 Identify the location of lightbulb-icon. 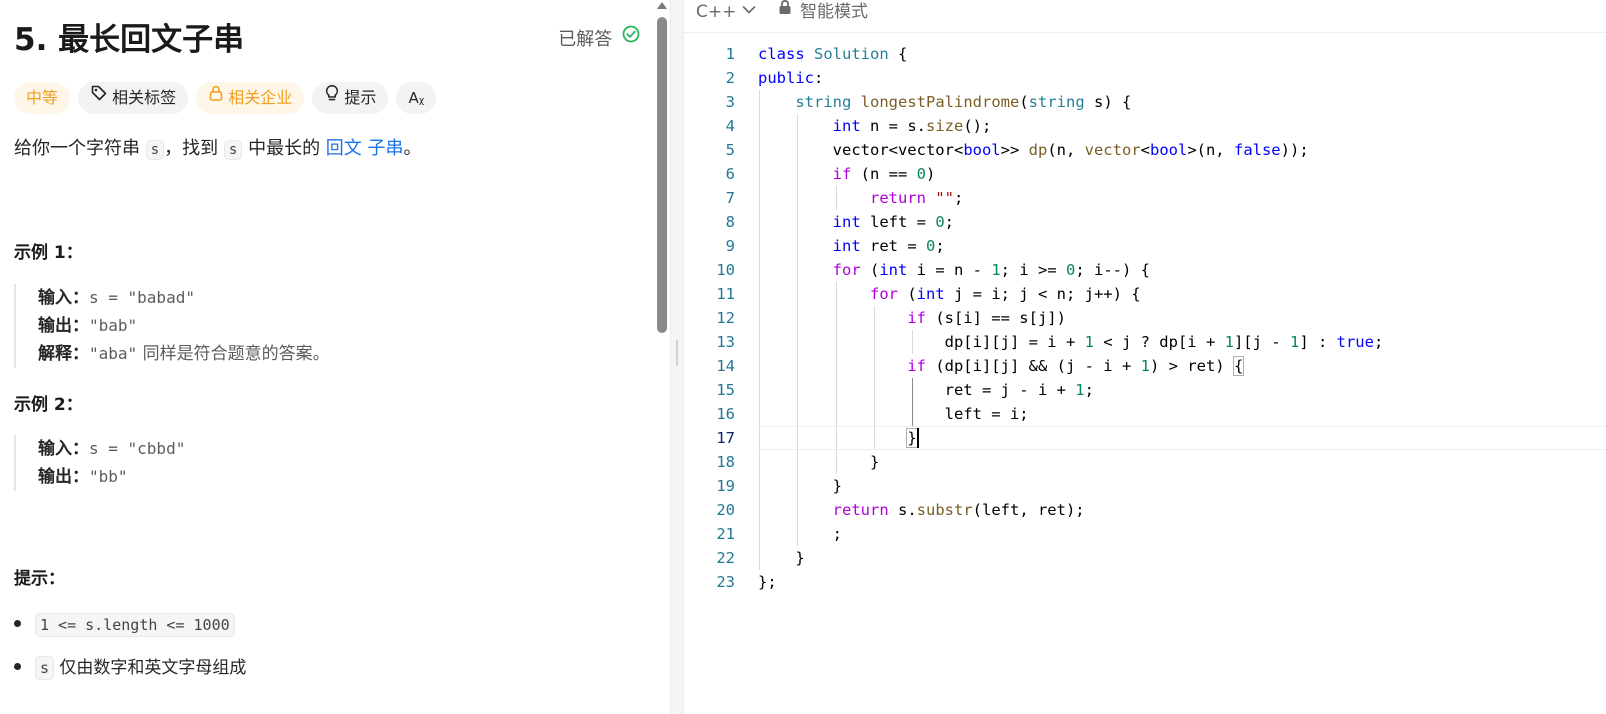
(332, 97).